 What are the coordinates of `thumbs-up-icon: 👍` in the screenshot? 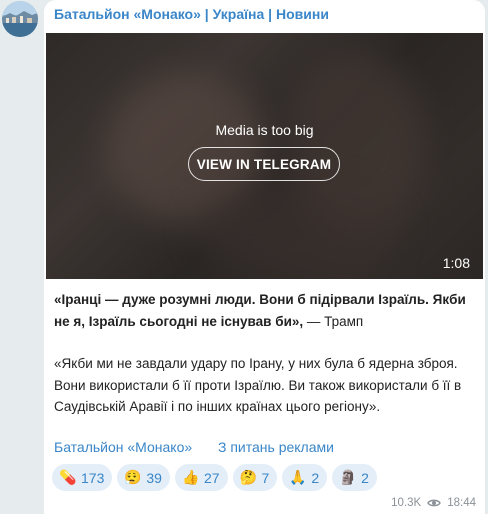 It's located at (190, 477).